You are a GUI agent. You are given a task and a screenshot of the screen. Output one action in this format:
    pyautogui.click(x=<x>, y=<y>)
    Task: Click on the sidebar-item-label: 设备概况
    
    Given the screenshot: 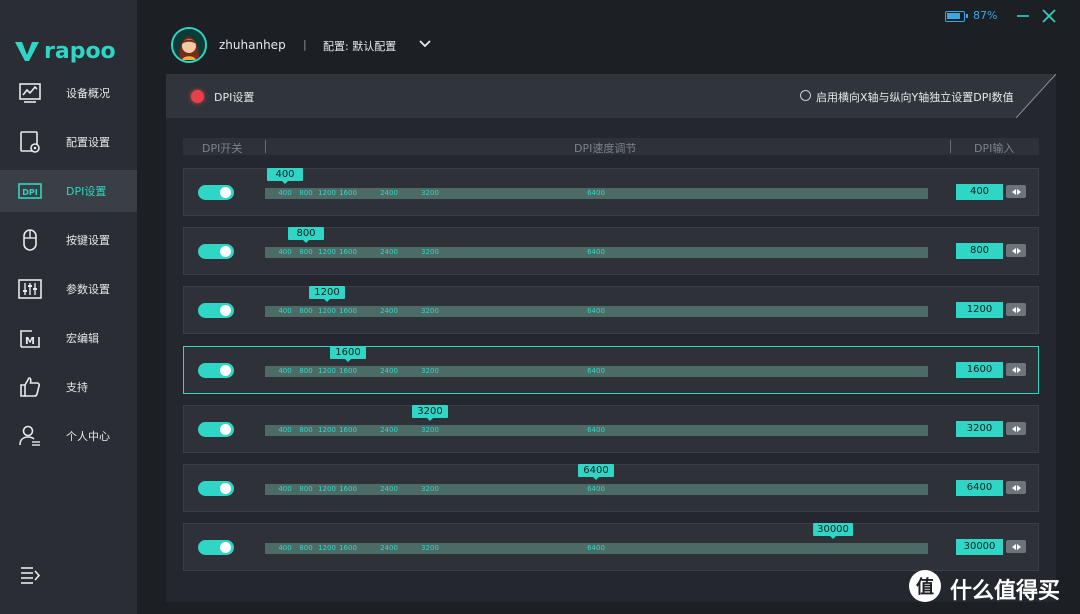 What is the action you would take?
    pyautogui.click(x=88, y=93)
    